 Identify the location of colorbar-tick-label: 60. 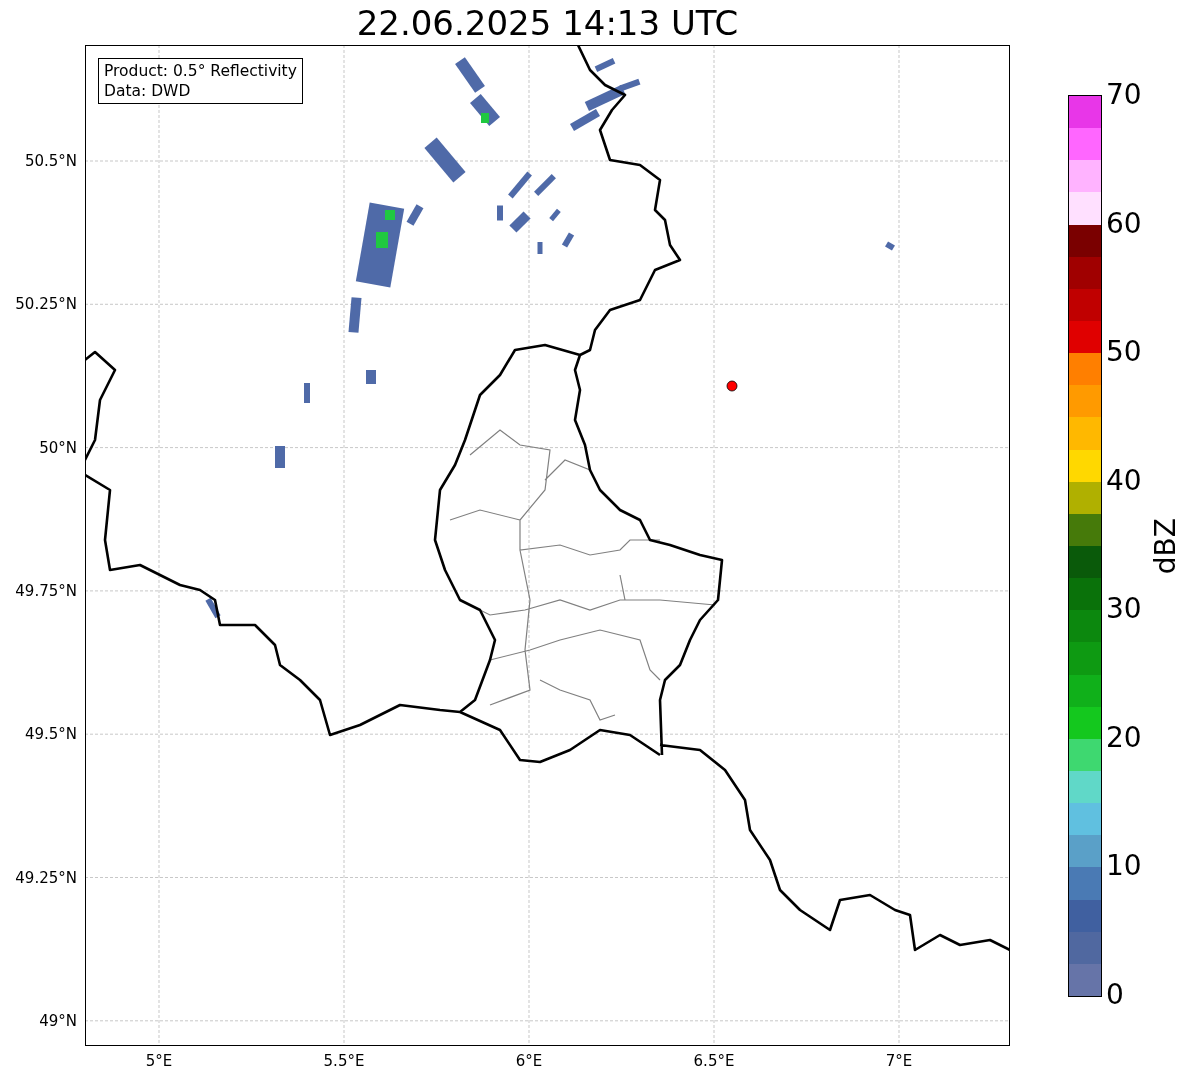
(1124, 223).